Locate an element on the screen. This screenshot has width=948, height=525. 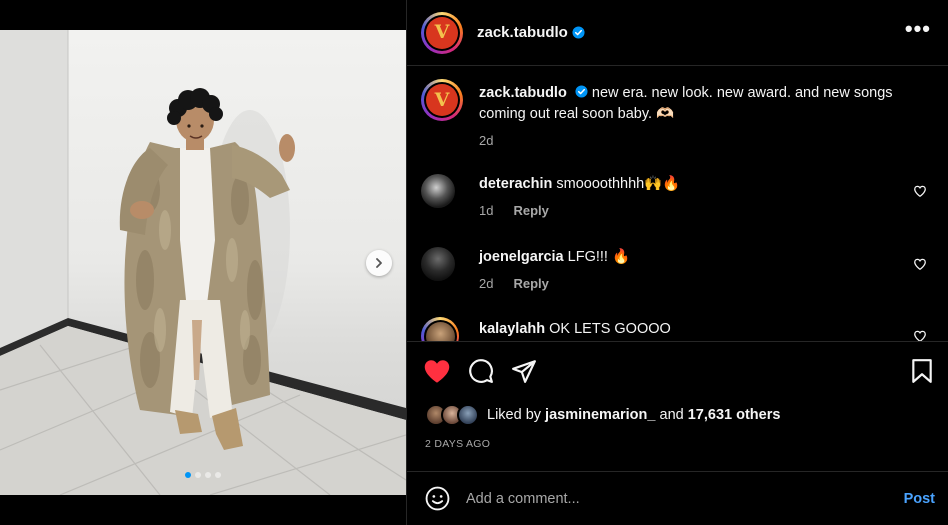
post-header: V zack.tabudlo ••• is located at coordinates (677, 33).